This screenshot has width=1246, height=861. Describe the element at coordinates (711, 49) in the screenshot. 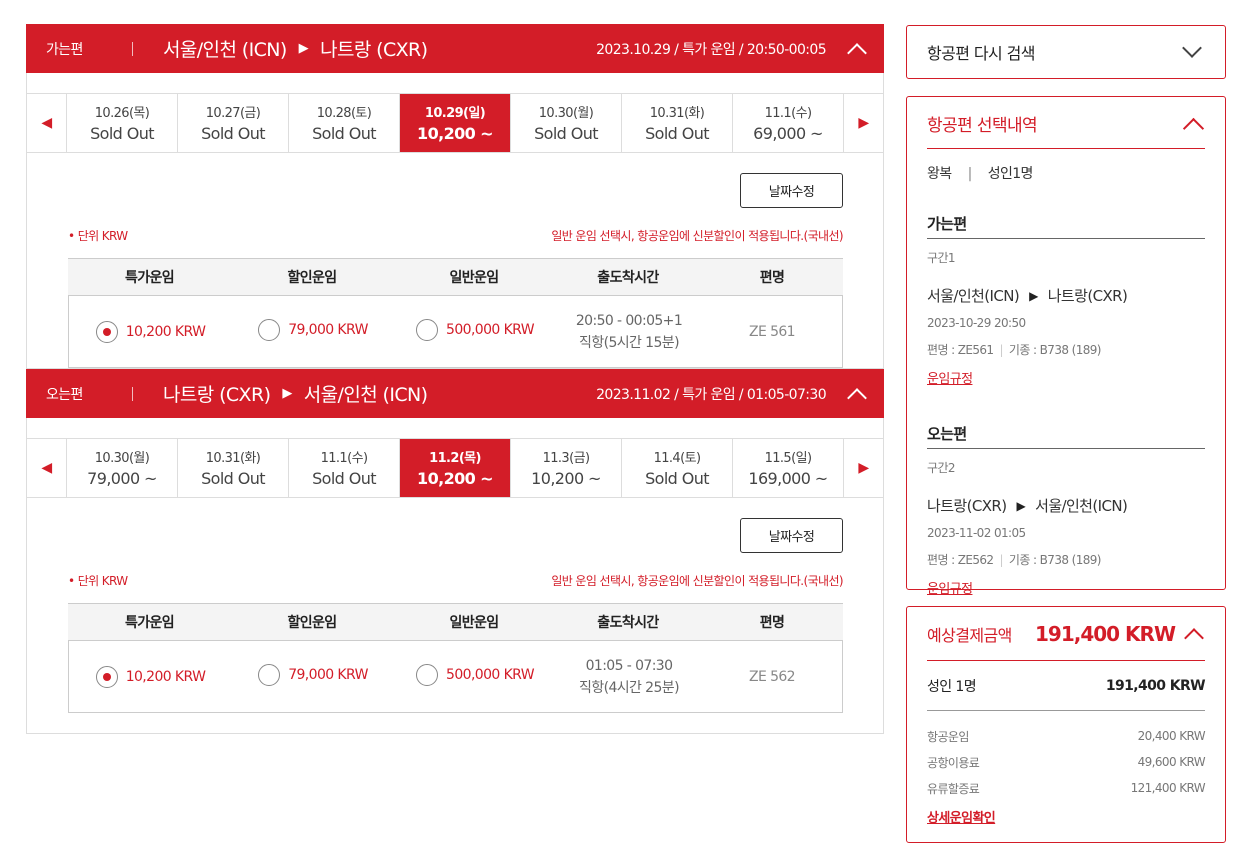

I see `segment-info: 2023.10.29 / 특가 운임 / 20:50-00:05` at that location.